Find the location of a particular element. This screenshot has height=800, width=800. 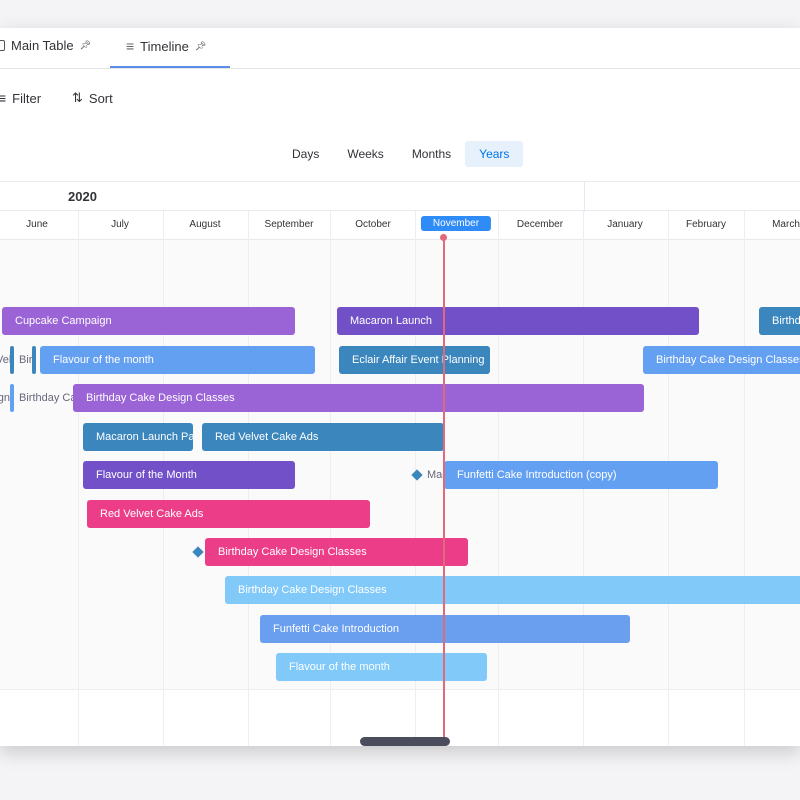

month-label: December is located at coordinates (540, 224).